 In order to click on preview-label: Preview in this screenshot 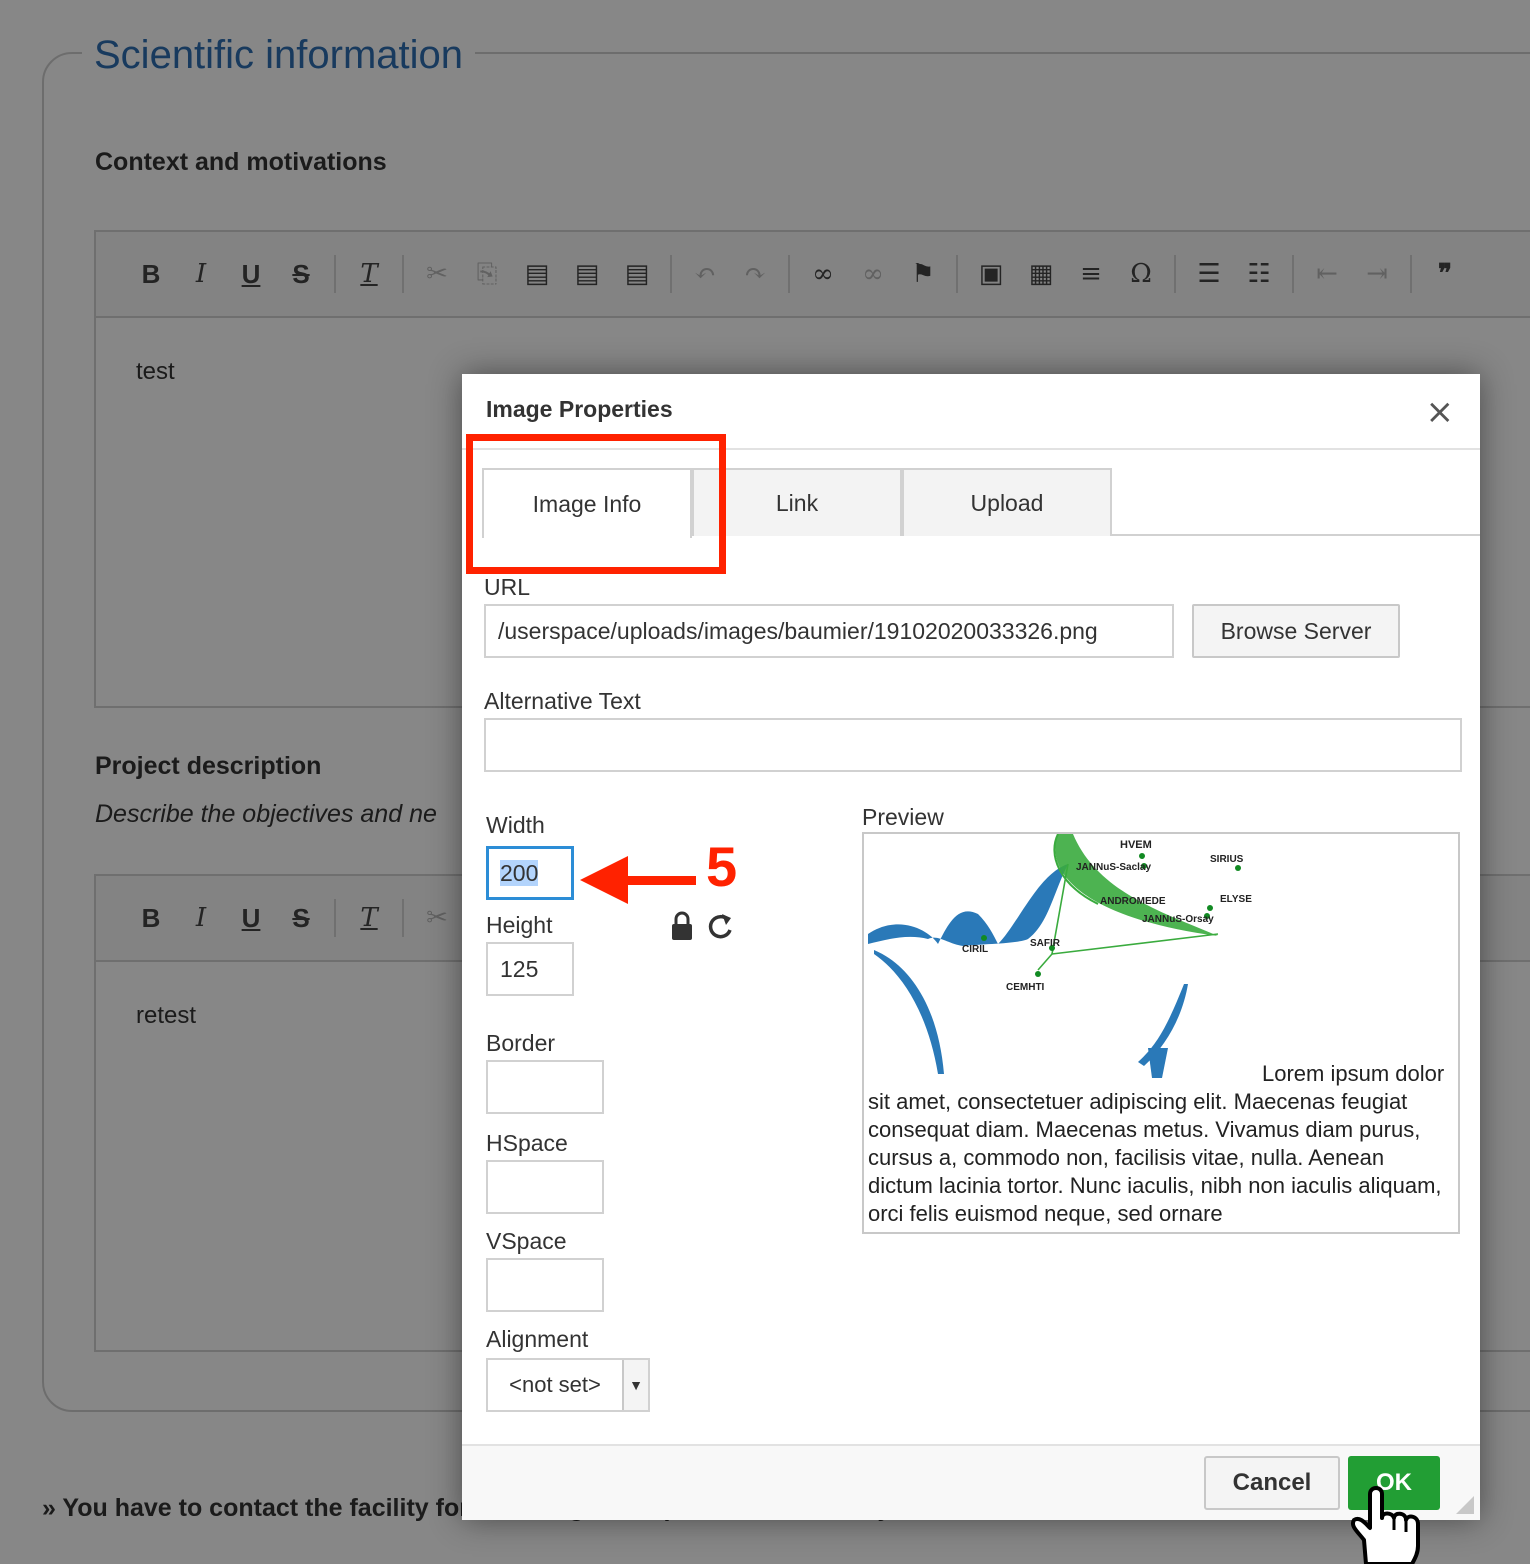, I will do `click(903, 817)`.